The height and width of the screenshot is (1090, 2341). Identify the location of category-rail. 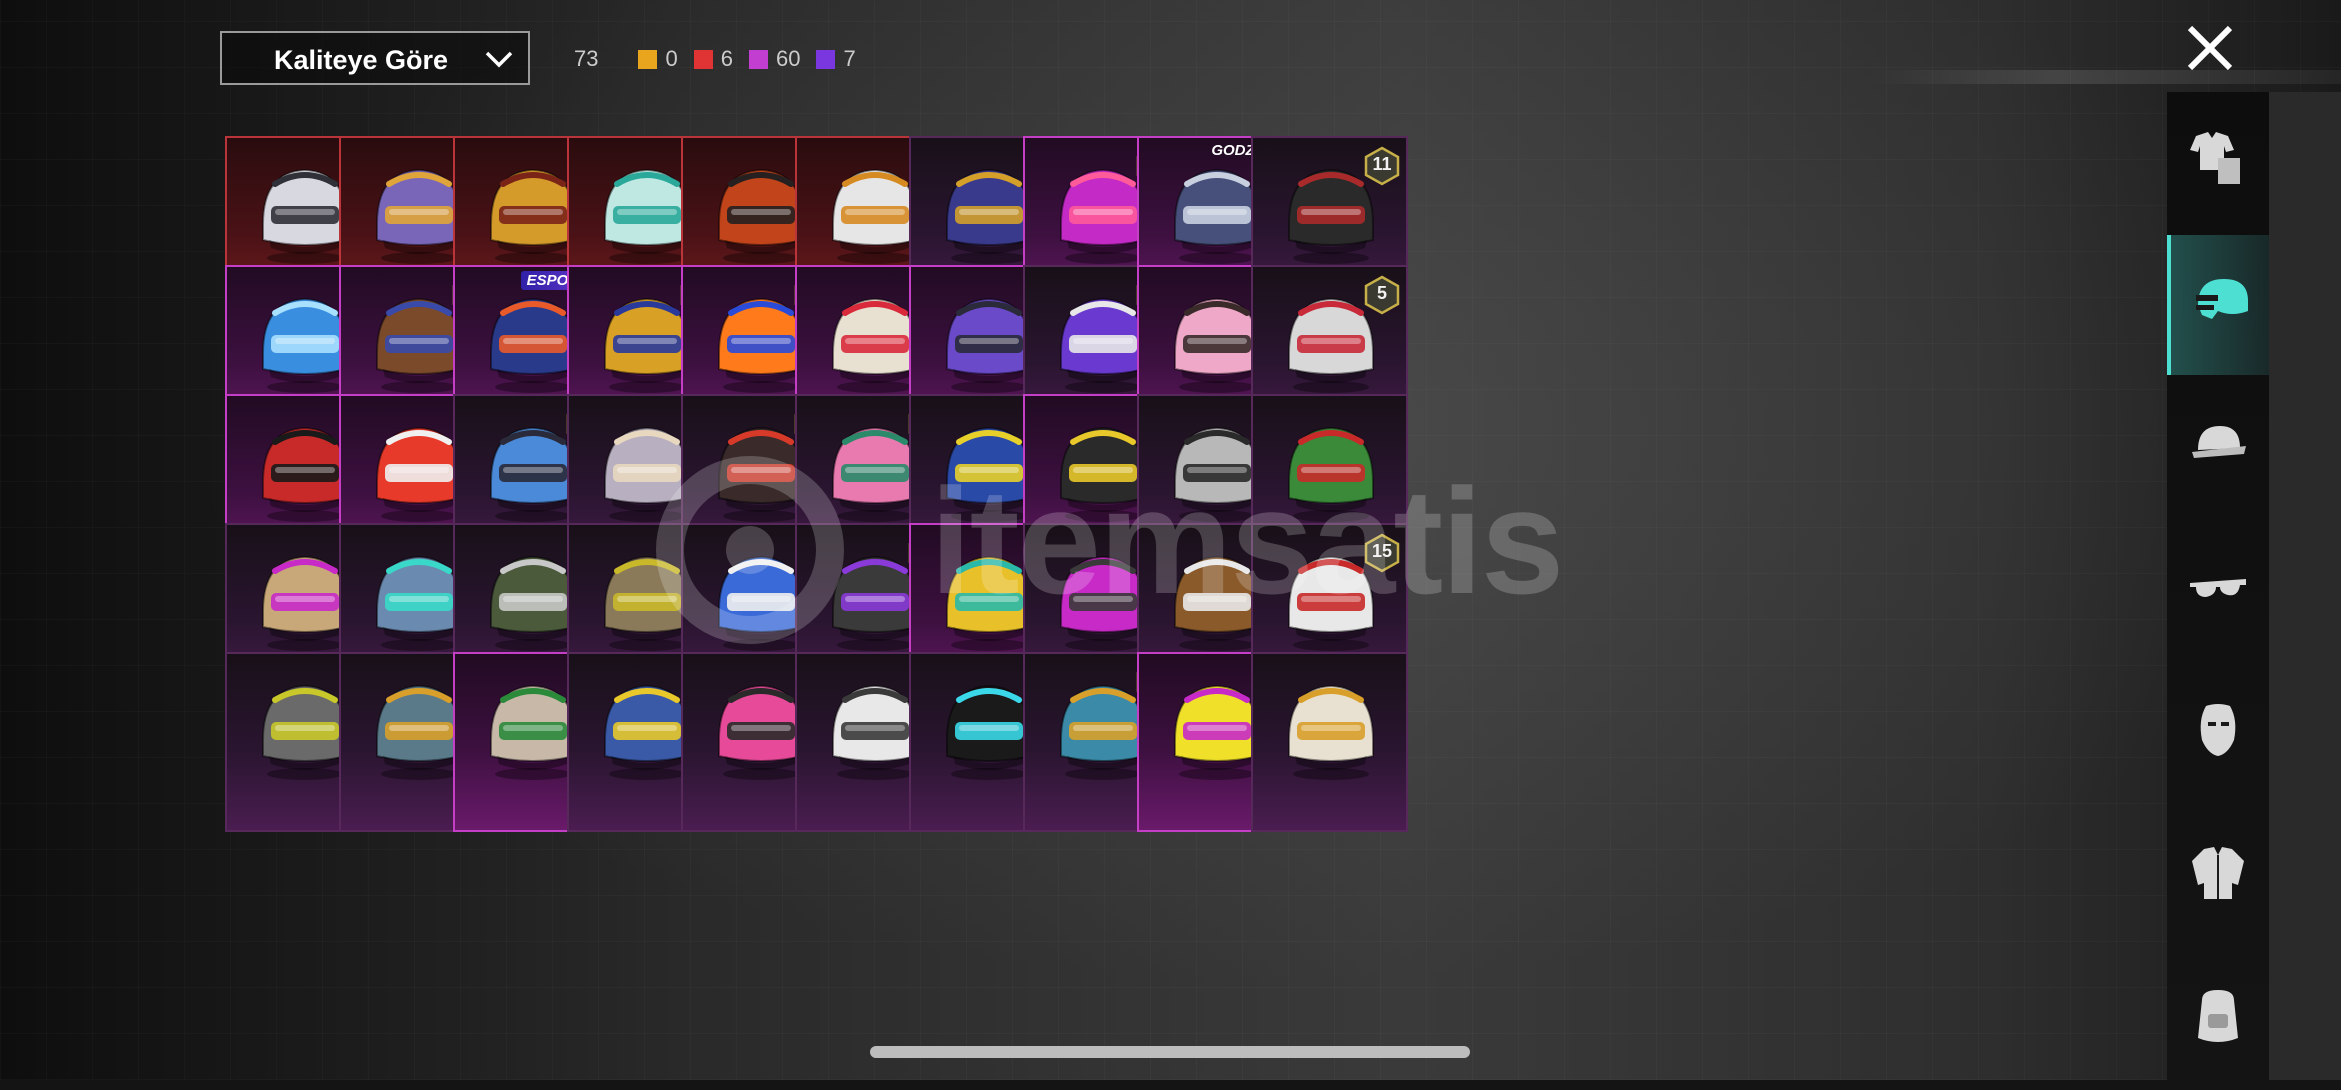
(2218, 586).